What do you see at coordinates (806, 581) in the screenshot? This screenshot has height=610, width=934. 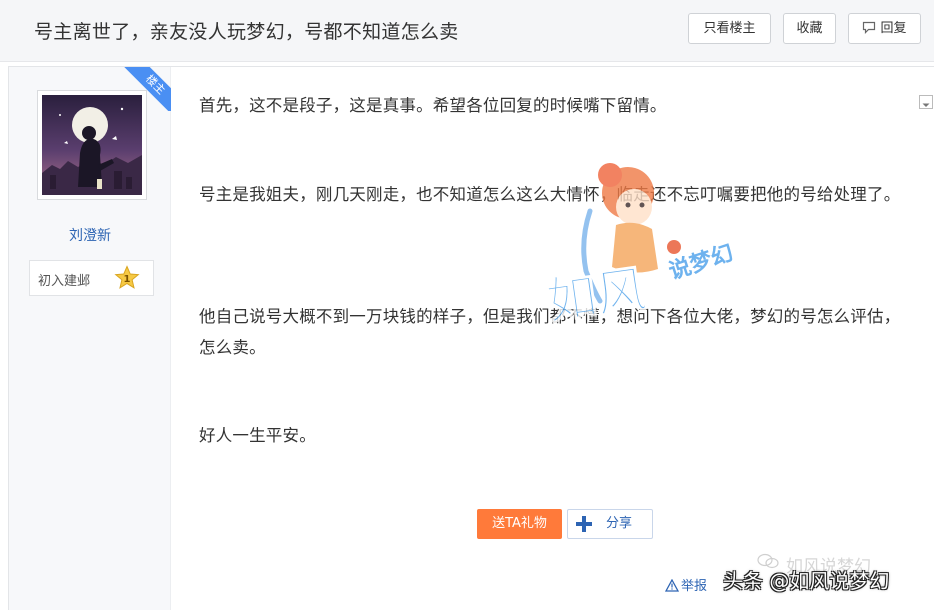 I see `source-credit-overlay: 头条 @如风说梦幻` at bounding box center [806, 581].